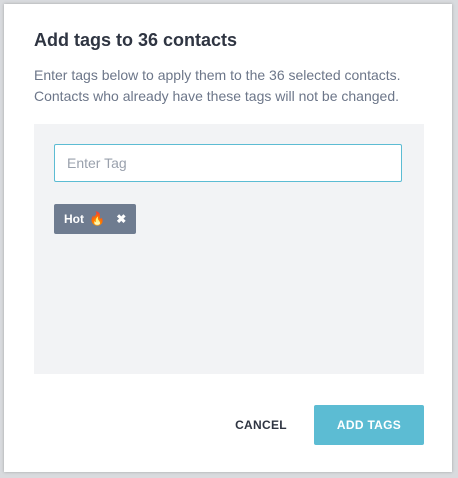 The height and width of the screenshot is (478, 458). I want to click on tag-input, so click(228, 163).